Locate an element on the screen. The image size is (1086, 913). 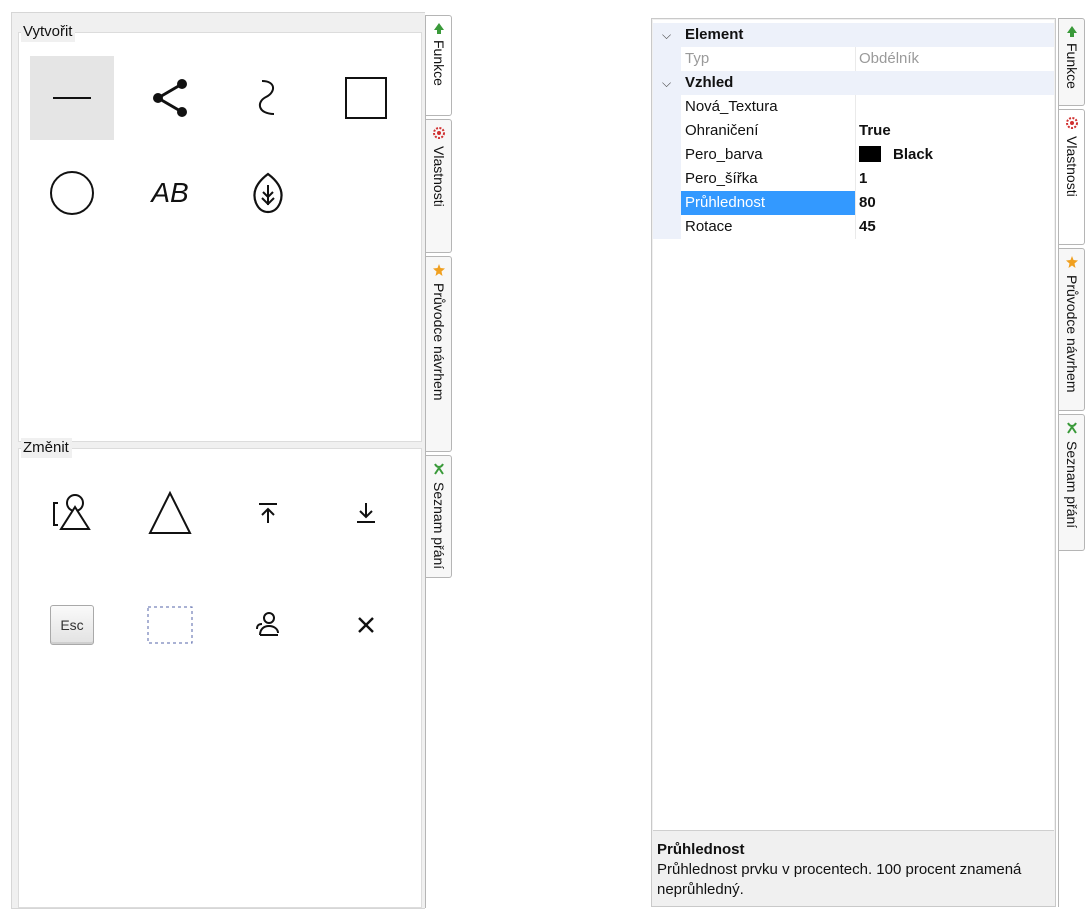
triangle-tool-button is located at coordinates (170, 513).